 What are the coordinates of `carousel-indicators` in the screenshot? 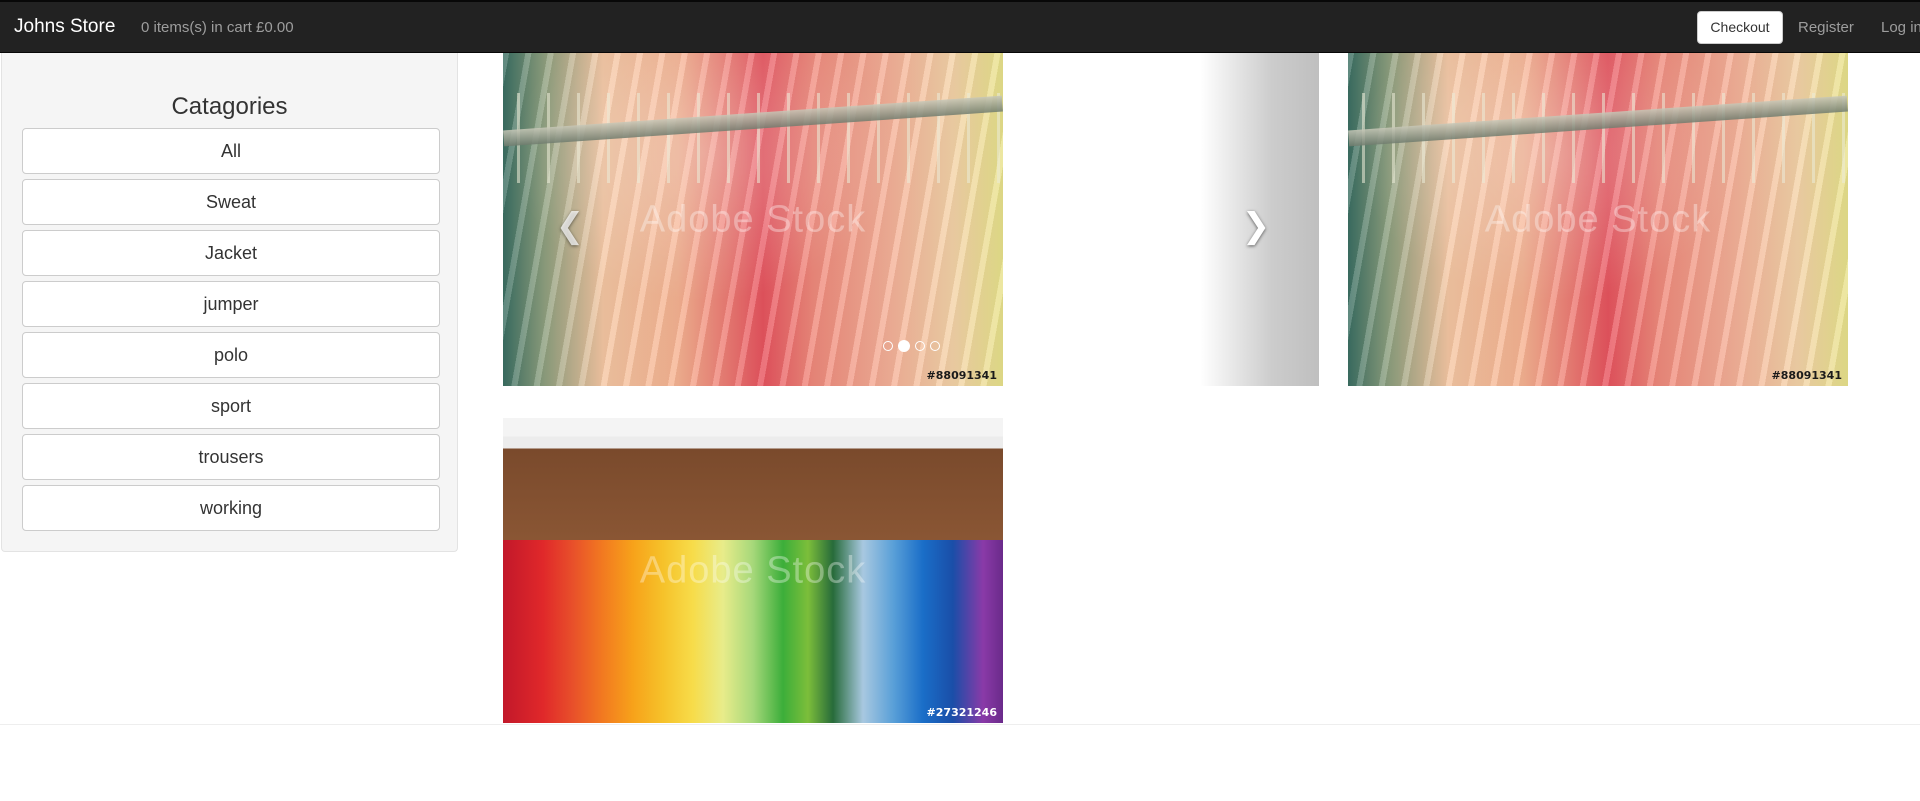 It's located at (911, 346).